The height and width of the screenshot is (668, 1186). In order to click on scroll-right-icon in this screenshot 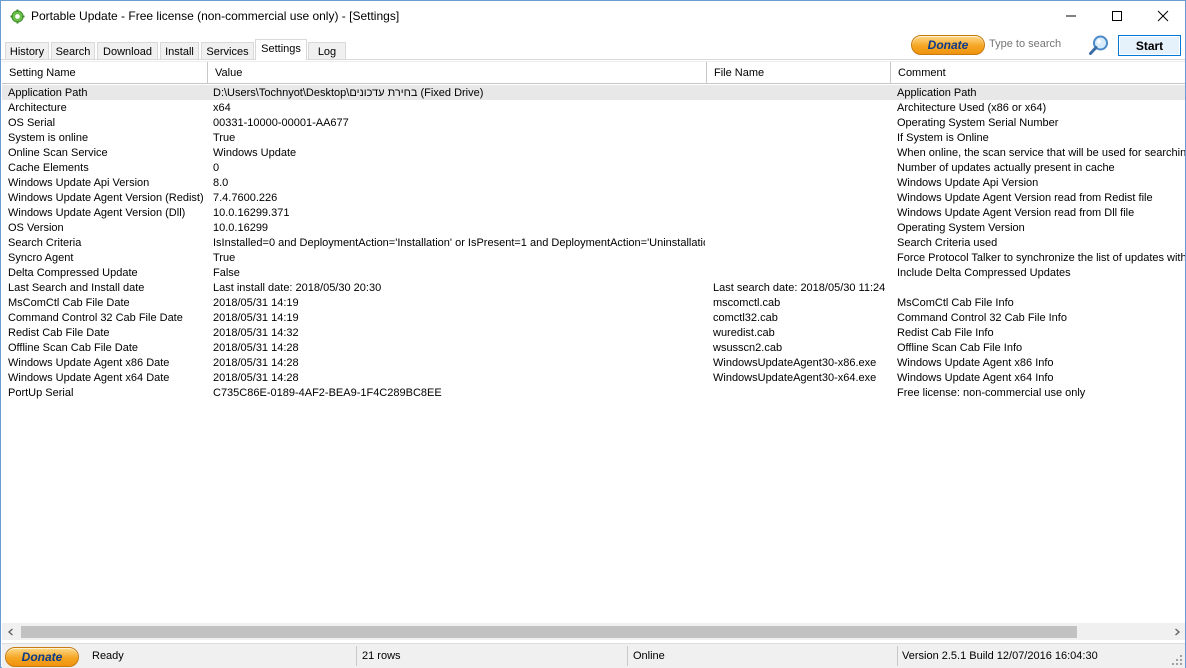, I will do `click(1177, 631)`.